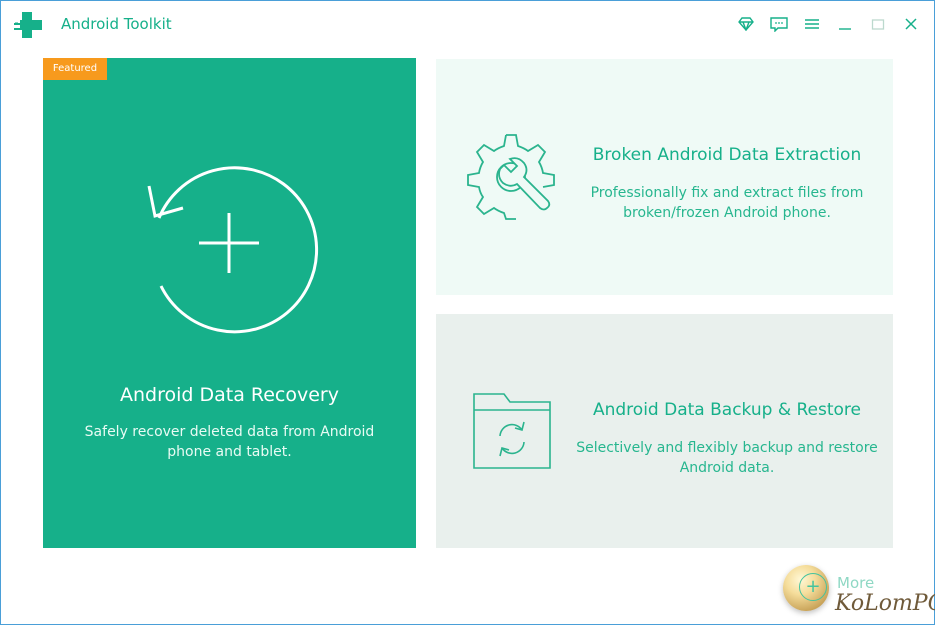 The height and width of the screenshot is (625, 935). I want to click on card-title: Broken Android Data Extraction, so click(727, 155).